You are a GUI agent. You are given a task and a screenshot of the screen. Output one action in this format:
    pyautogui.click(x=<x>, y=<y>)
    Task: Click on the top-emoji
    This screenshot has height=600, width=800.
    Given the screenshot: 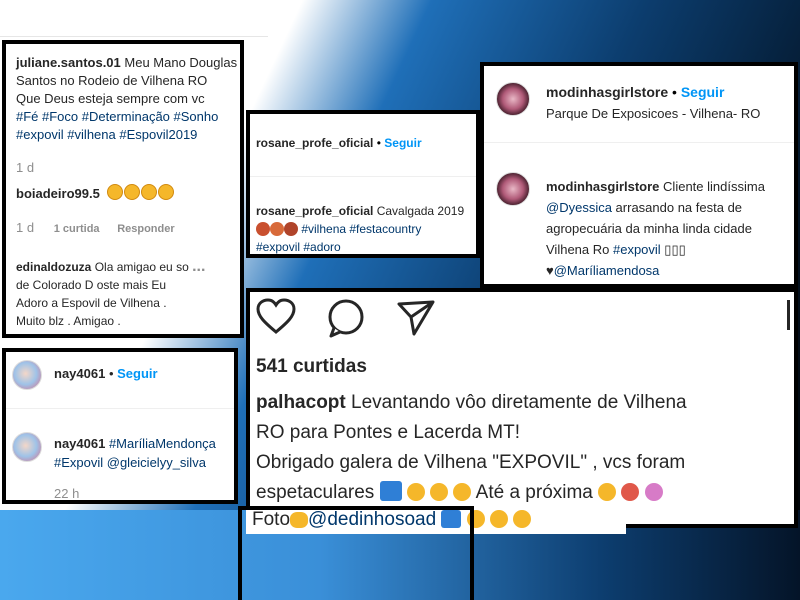 What is the action you would take?
    pyautogui.click(x=390, y=491)
    